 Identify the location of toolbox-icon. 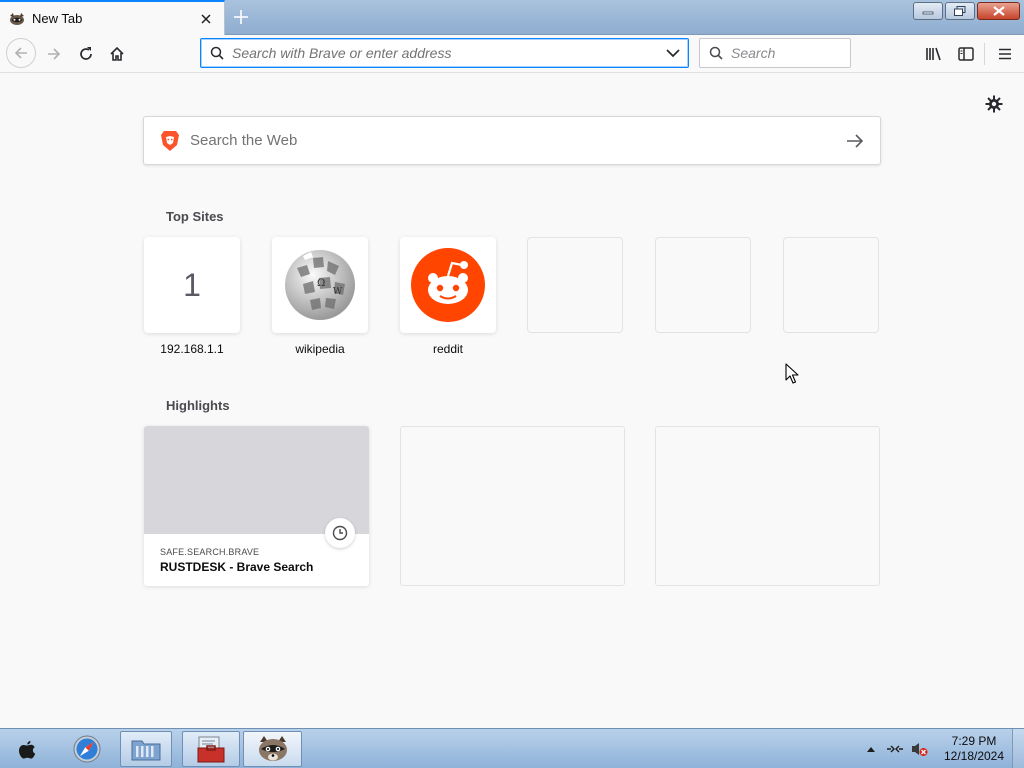
(211, 749).